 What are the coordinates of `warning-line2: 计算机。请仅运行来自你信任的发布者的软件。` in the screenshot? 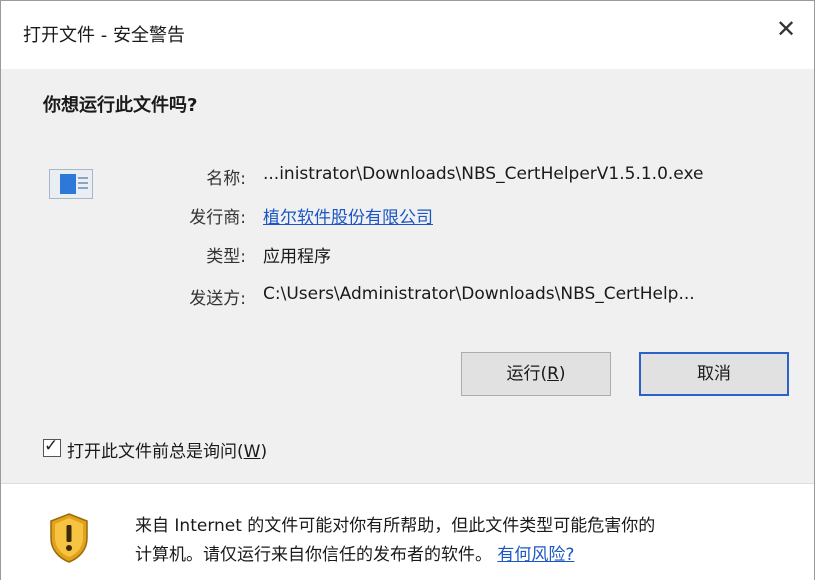 It's located at (313, 555).